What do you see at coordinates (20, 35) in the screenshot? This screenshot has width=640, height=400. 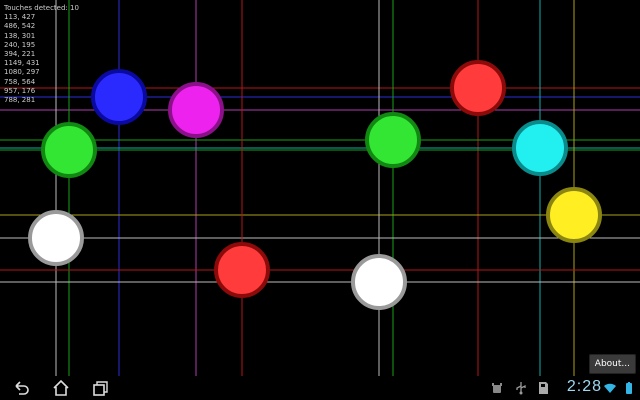 I see `touch-coord: 138, 301` at bounding box center [20, 35].